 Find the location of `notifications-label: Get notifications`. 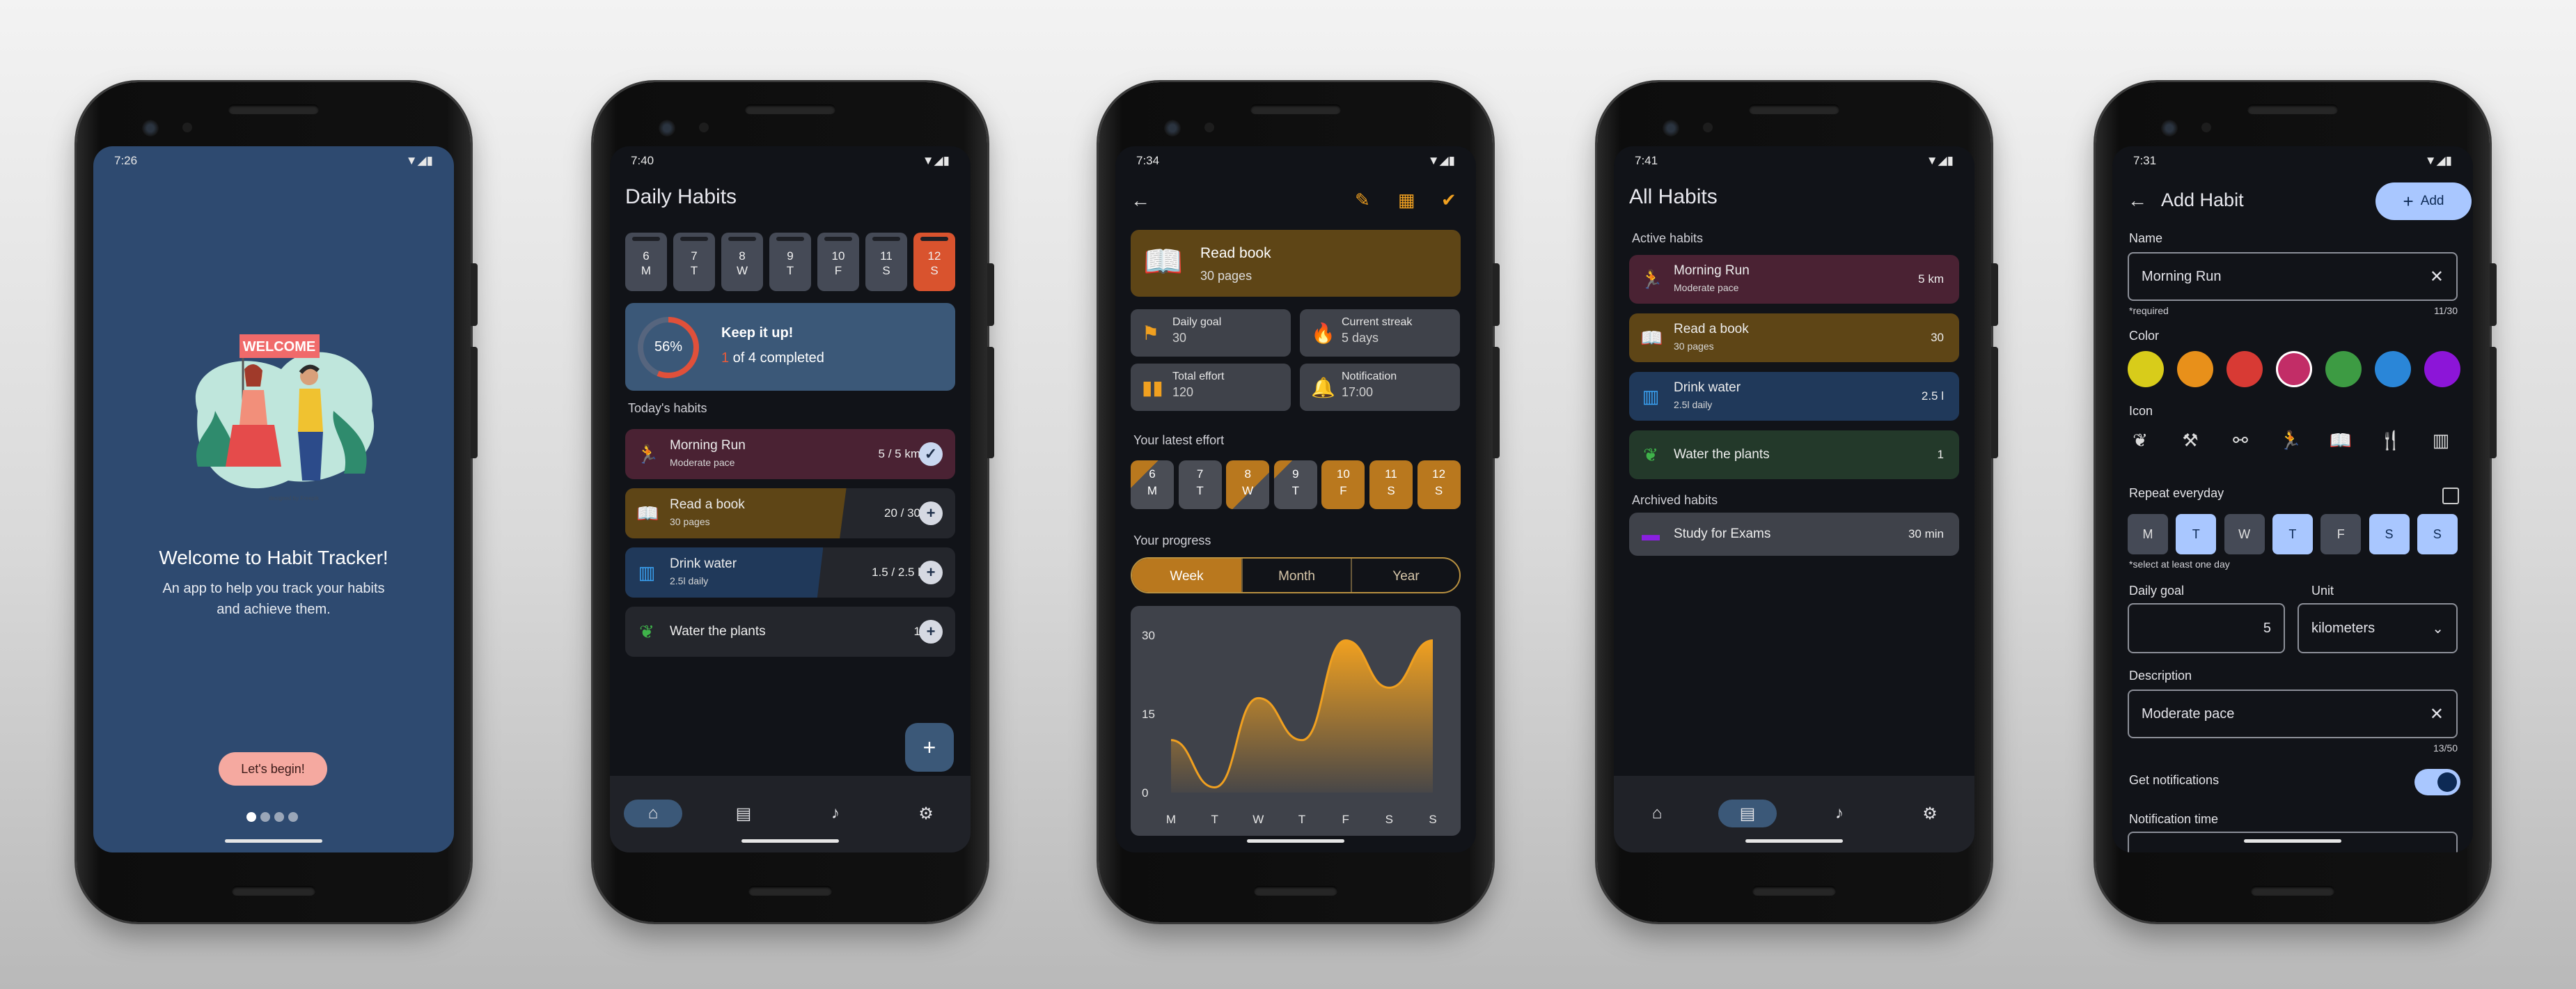

notifications-label: Get notifications is located at coordinates (2174, 780).